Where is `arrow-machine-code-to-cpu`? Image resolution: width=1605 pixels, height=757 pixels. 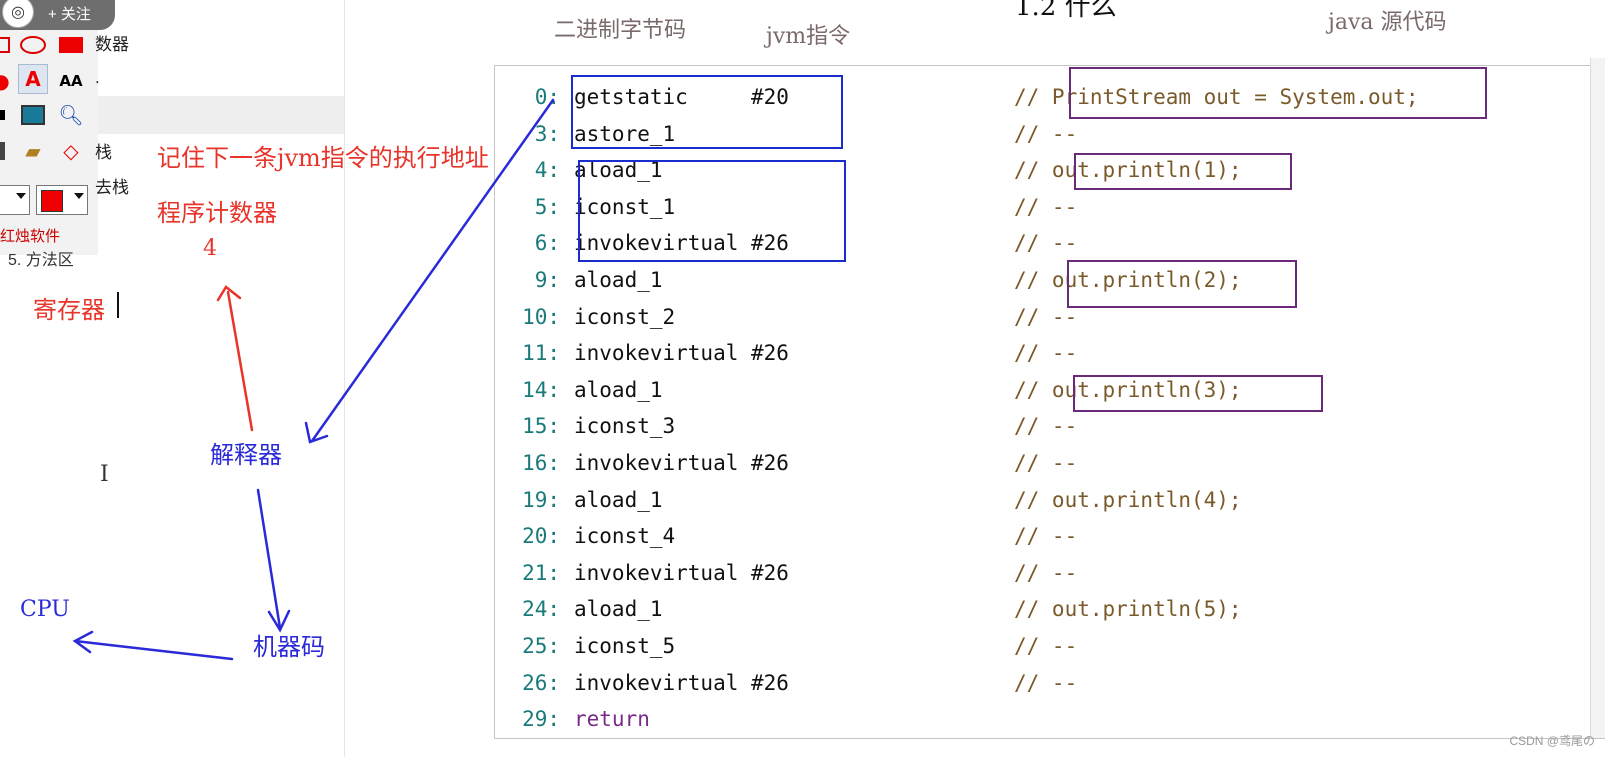 arrow-machine-code-to-cpu is located at coordinates (153, 650).